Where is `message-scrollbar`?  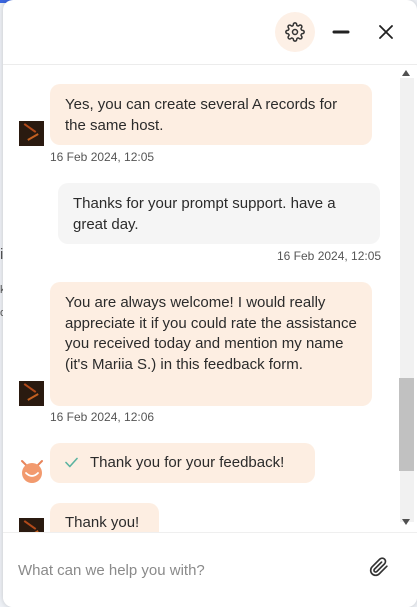
message-scrollbar is located at coordinates (407, 298).